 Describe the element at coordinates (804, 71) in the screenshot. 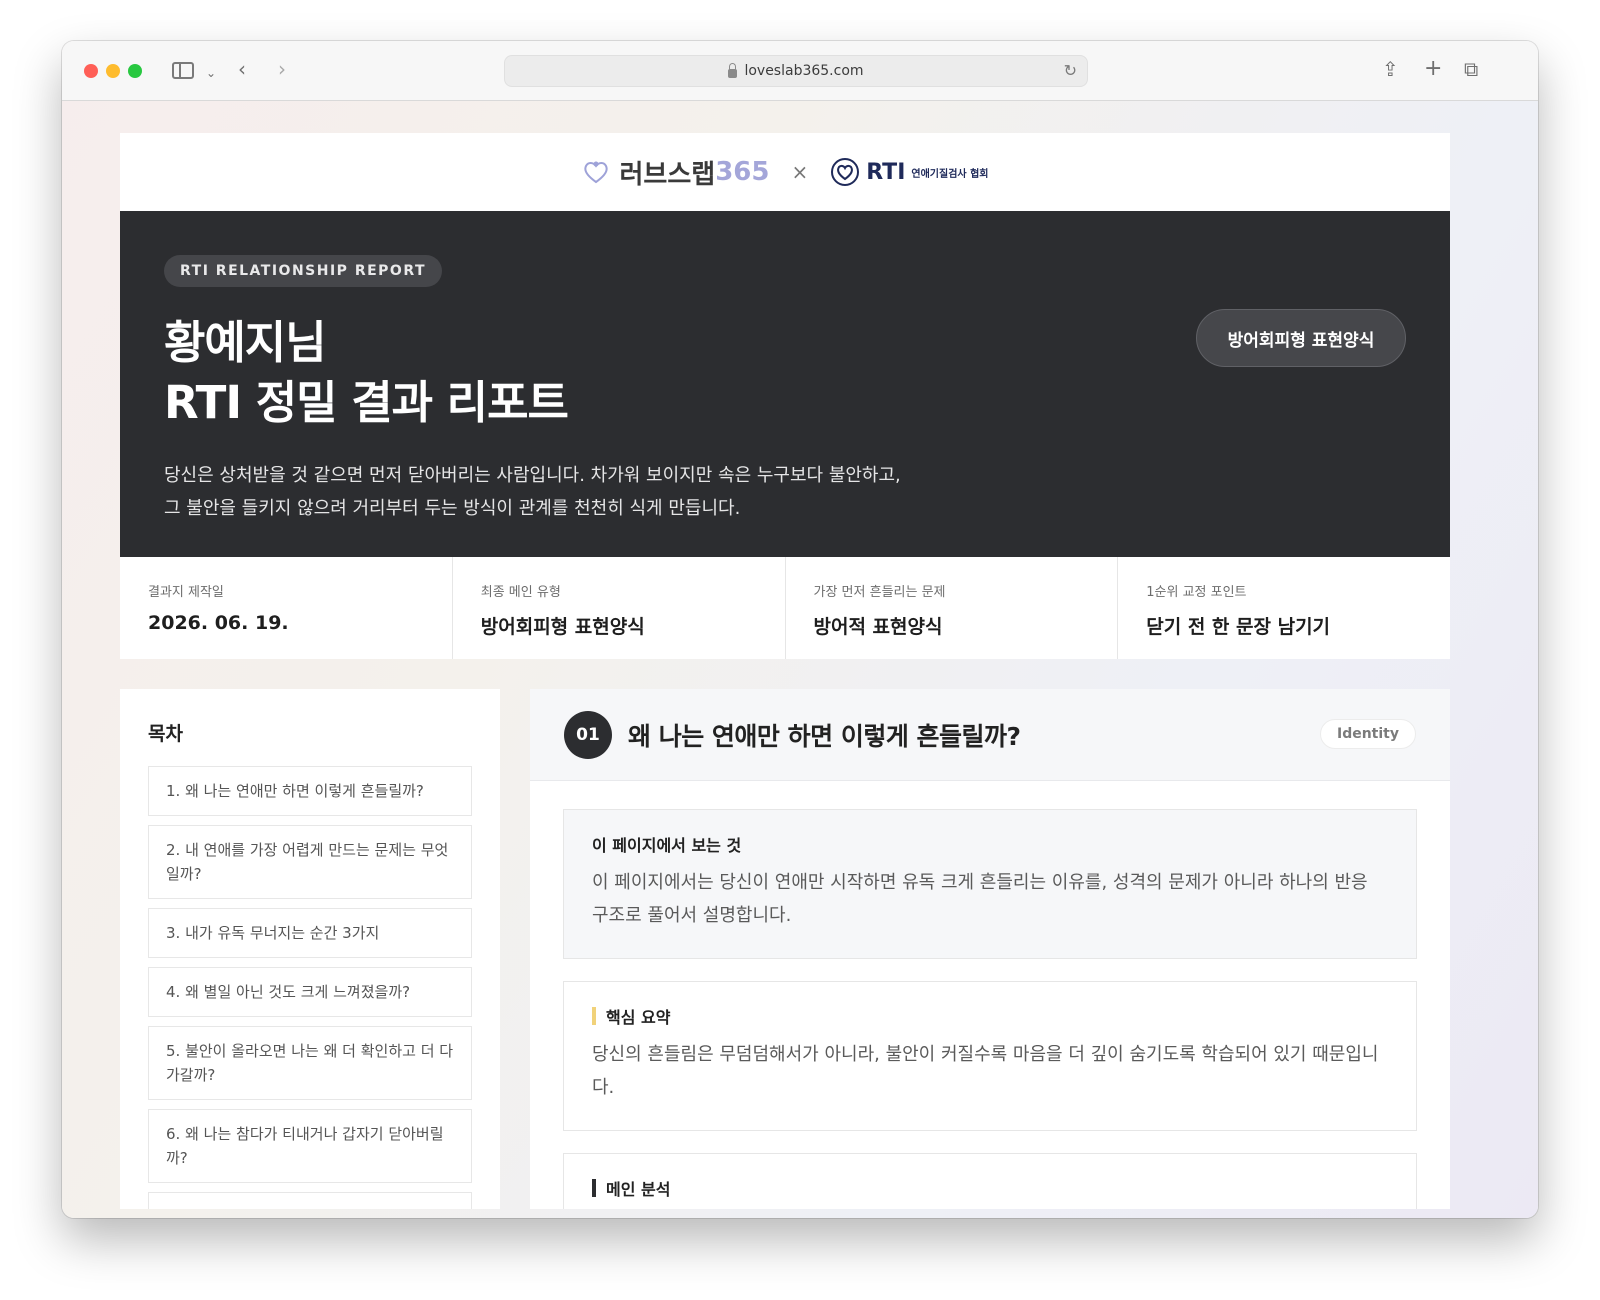

I see `url-text: loveslab365.com` at that location.